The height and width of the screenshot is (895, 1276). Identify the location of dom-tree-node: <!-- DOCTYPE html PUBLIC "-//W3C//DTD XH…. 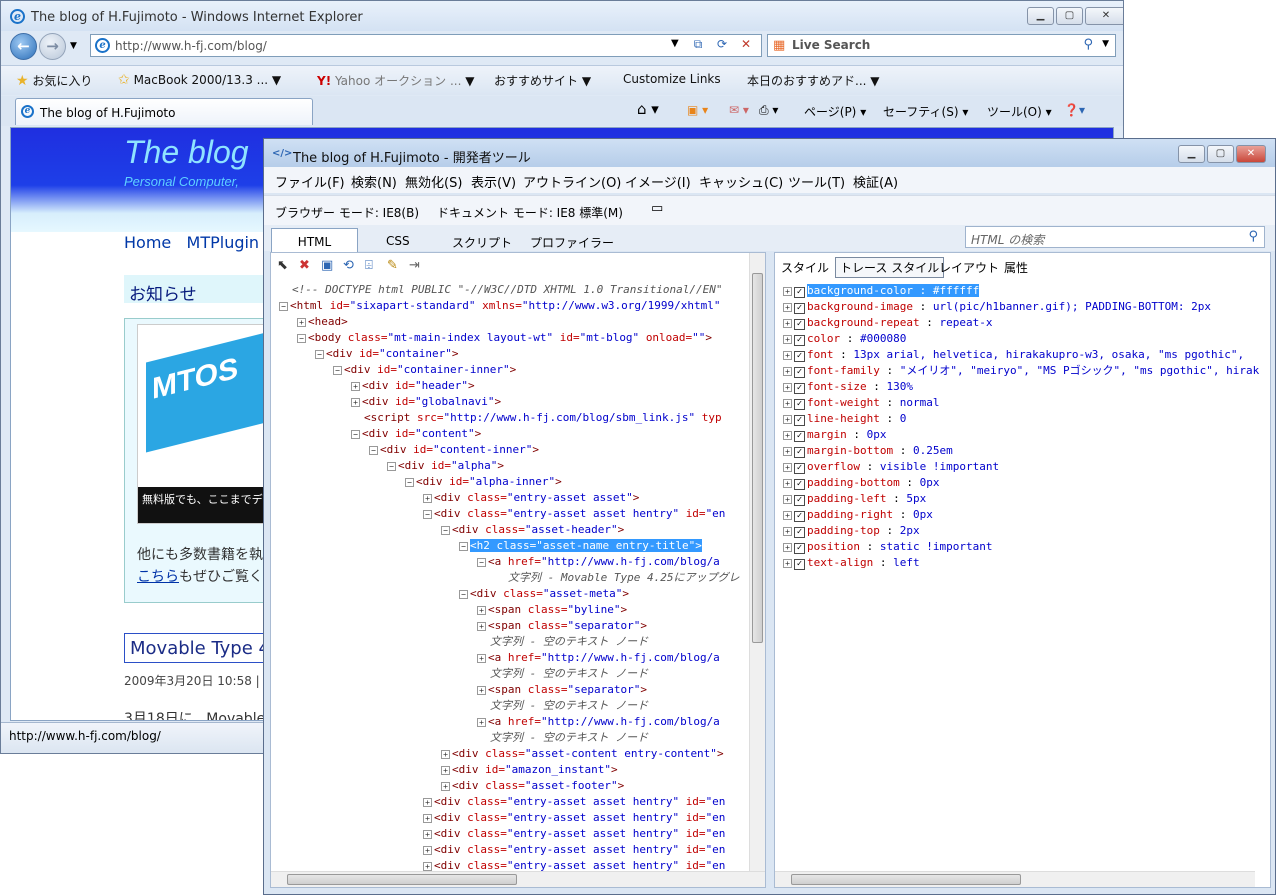
(511, 290).